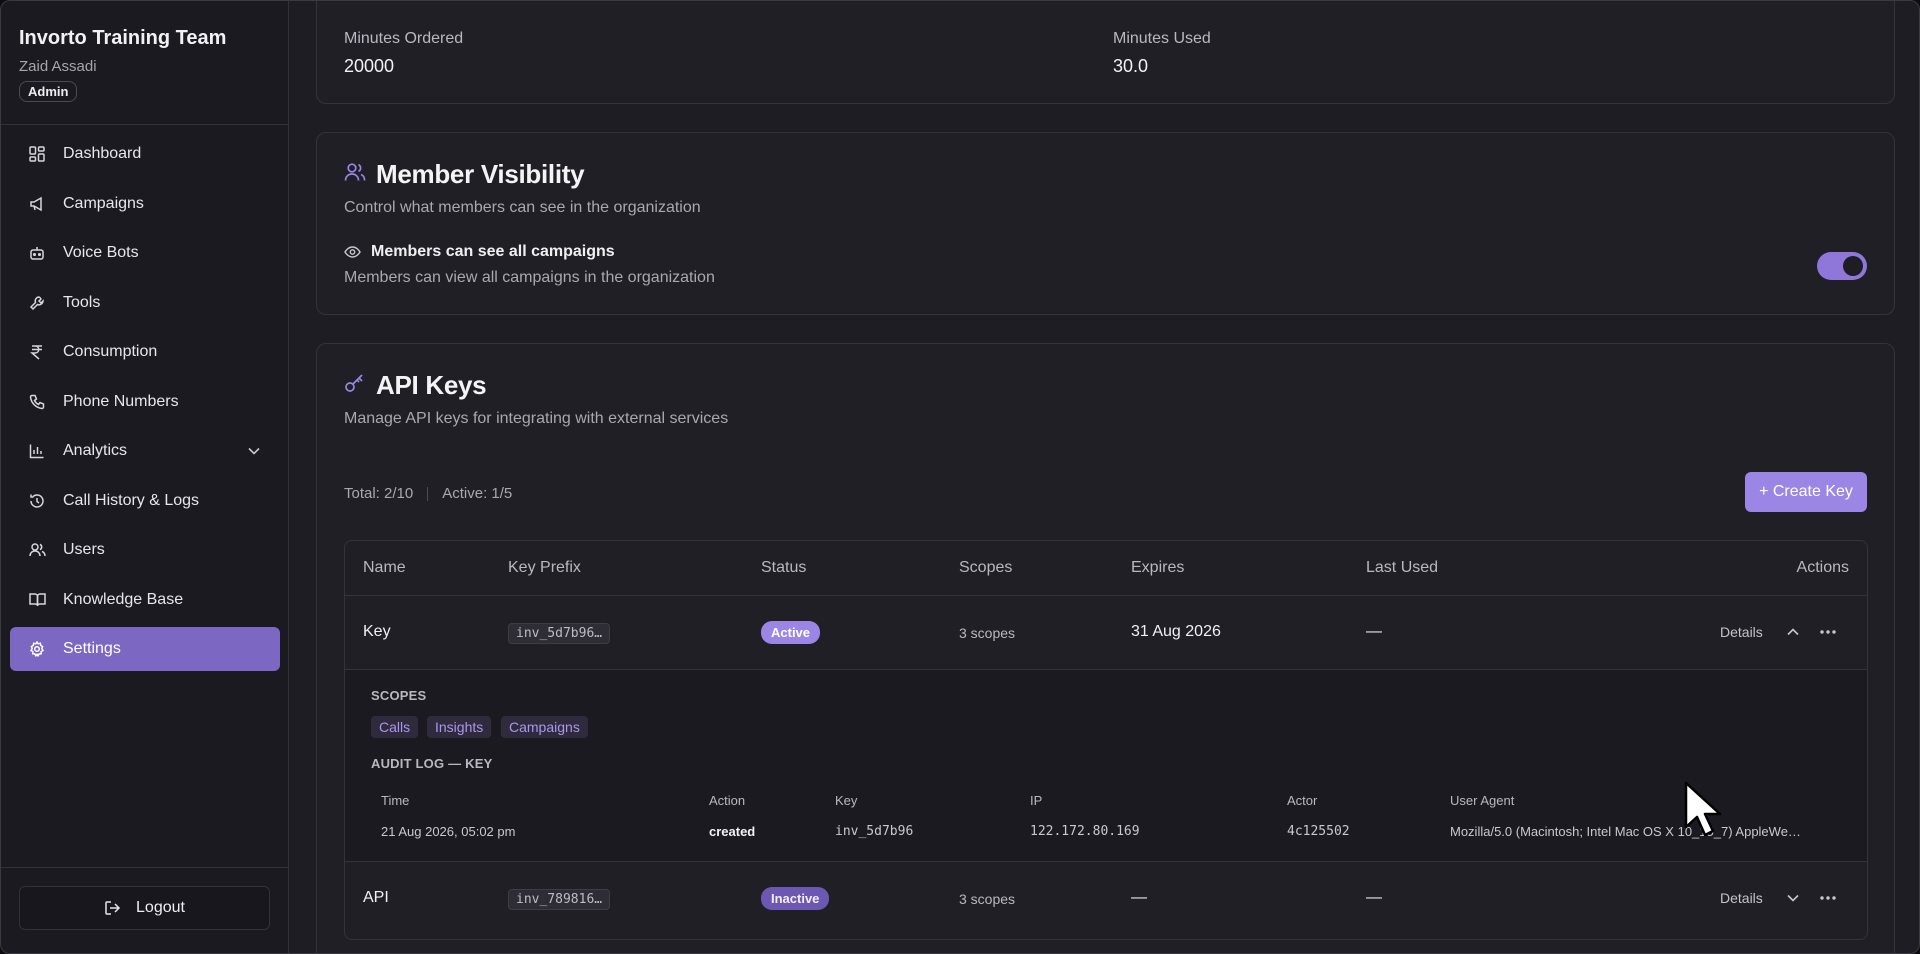 This screenshot has width=1920, height=954. I want to click on column-header-status: Status, so click(784, 567).